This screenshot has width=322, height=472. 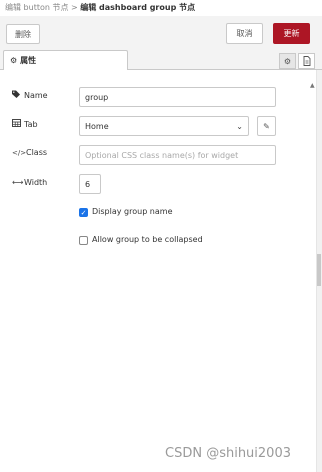 What do you see at coordinates (164, 126) in the screenshot?
I see `tab-select: Home ⌄` at bounding box center [164, 126].